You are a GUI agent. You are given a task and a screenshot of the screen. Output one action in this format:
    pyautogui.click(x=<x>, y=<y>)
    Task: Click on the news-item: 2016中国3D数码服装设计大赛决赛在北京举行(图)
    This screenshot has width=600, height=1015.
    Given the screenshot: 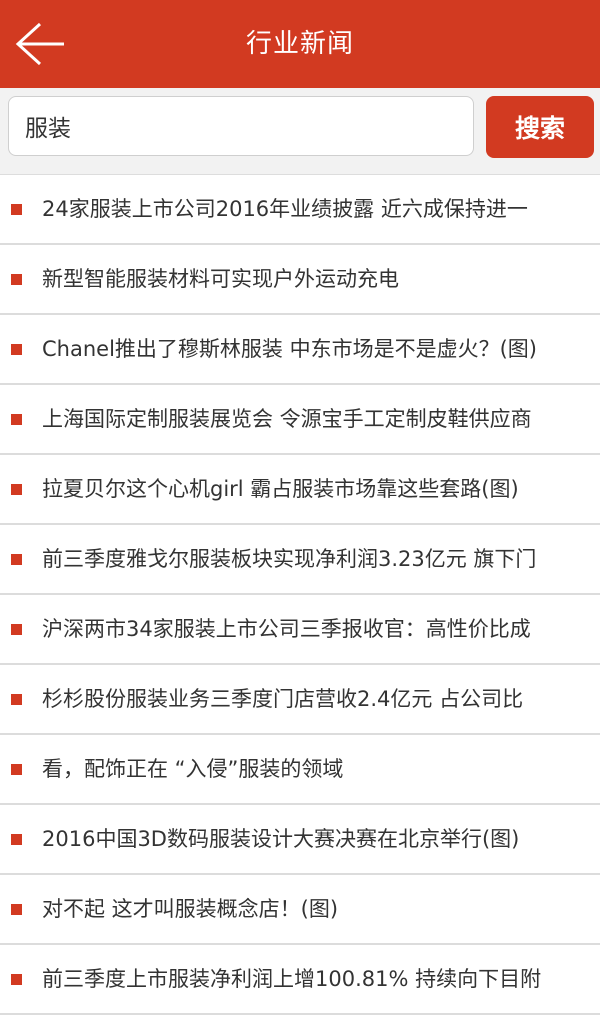 What is the action you would take?
    pyautogui.click(x=300, y=840)
    